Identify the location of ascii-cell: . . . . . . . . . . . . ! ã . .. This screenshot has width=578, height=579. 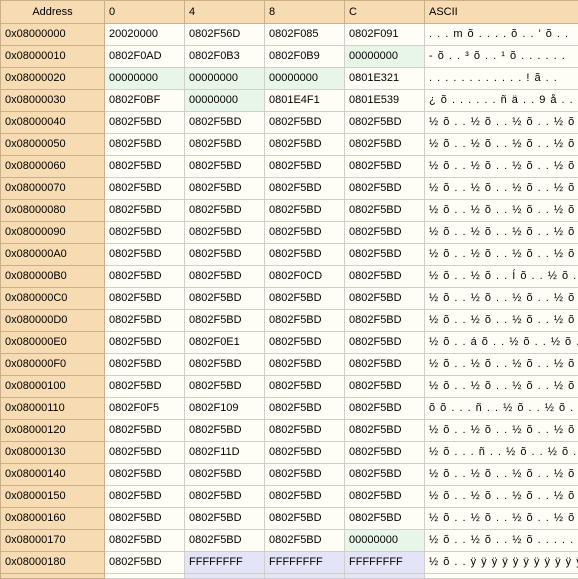
(501, 78).